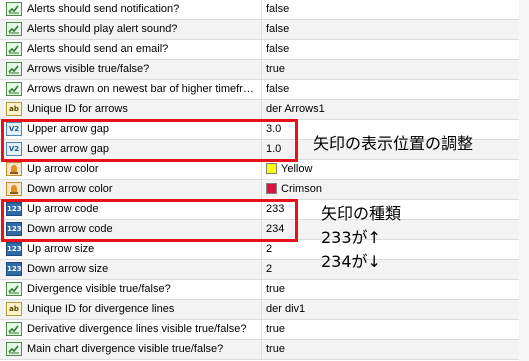 The image size is (529, 361). I want to click on input-row: Up arrow color Yellow, so click(264, 170).